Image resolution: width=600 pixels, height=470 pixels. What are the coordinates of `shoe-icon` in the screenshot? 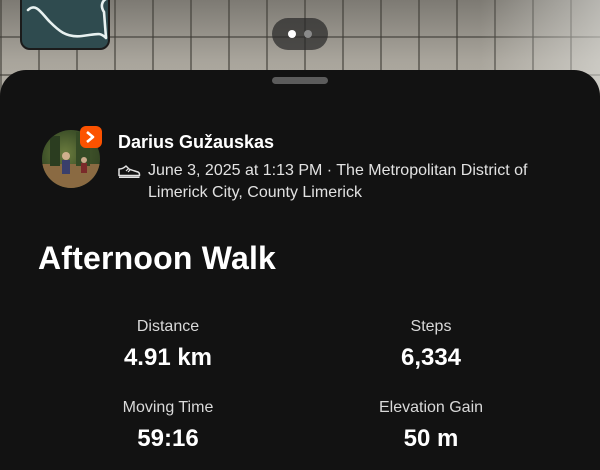 It's located at (129, 172).